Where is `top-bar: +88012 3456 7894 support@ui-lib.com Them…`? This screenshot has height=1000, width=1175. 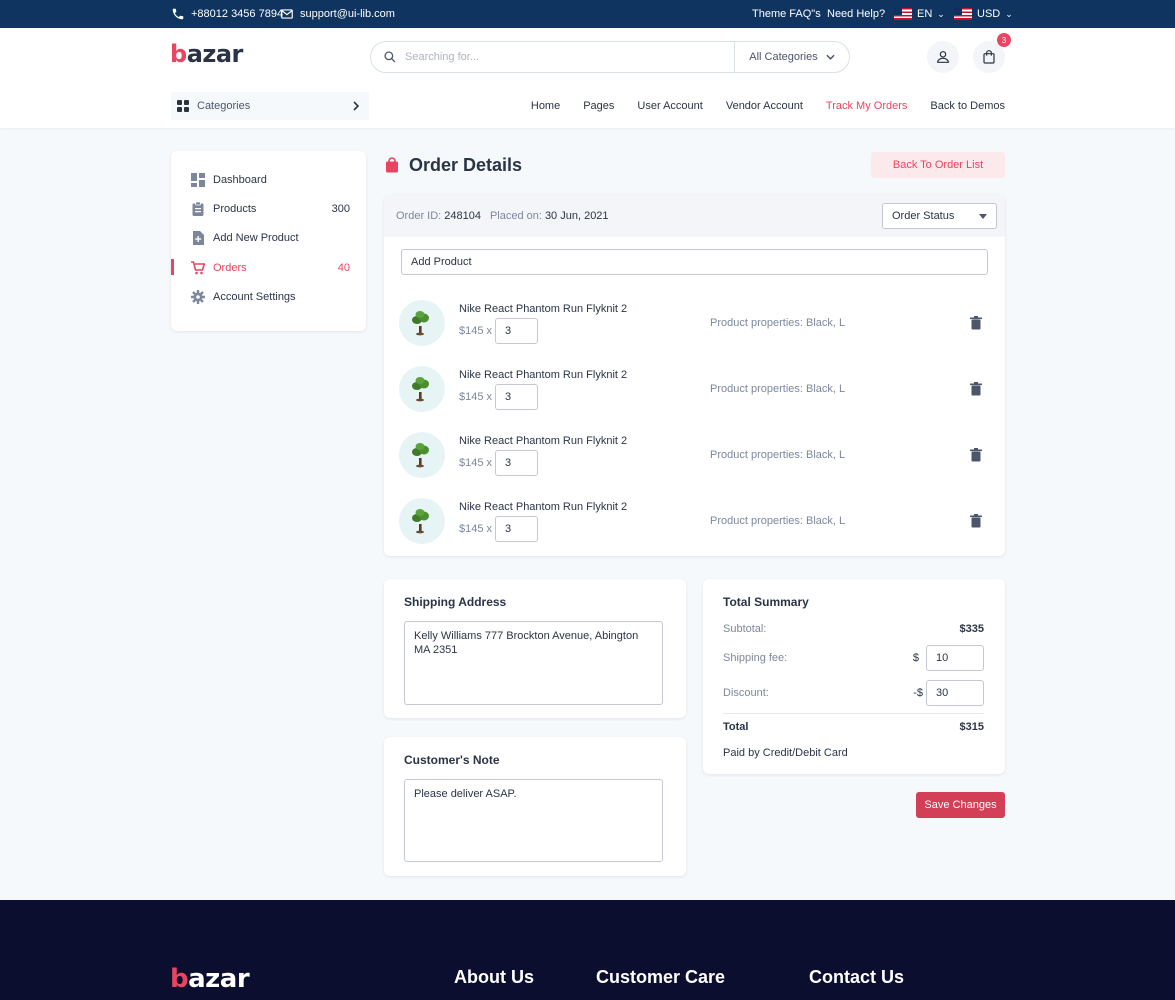 top-bar: +88012 3456 7894 support@ui-lib.com Them… is located at coordinates (587, 14).